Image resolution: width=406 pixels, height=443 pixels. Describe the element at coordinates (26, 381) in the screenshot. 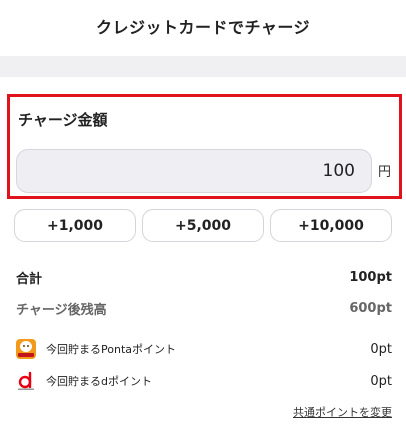

I see `d-point-icon` at that location.